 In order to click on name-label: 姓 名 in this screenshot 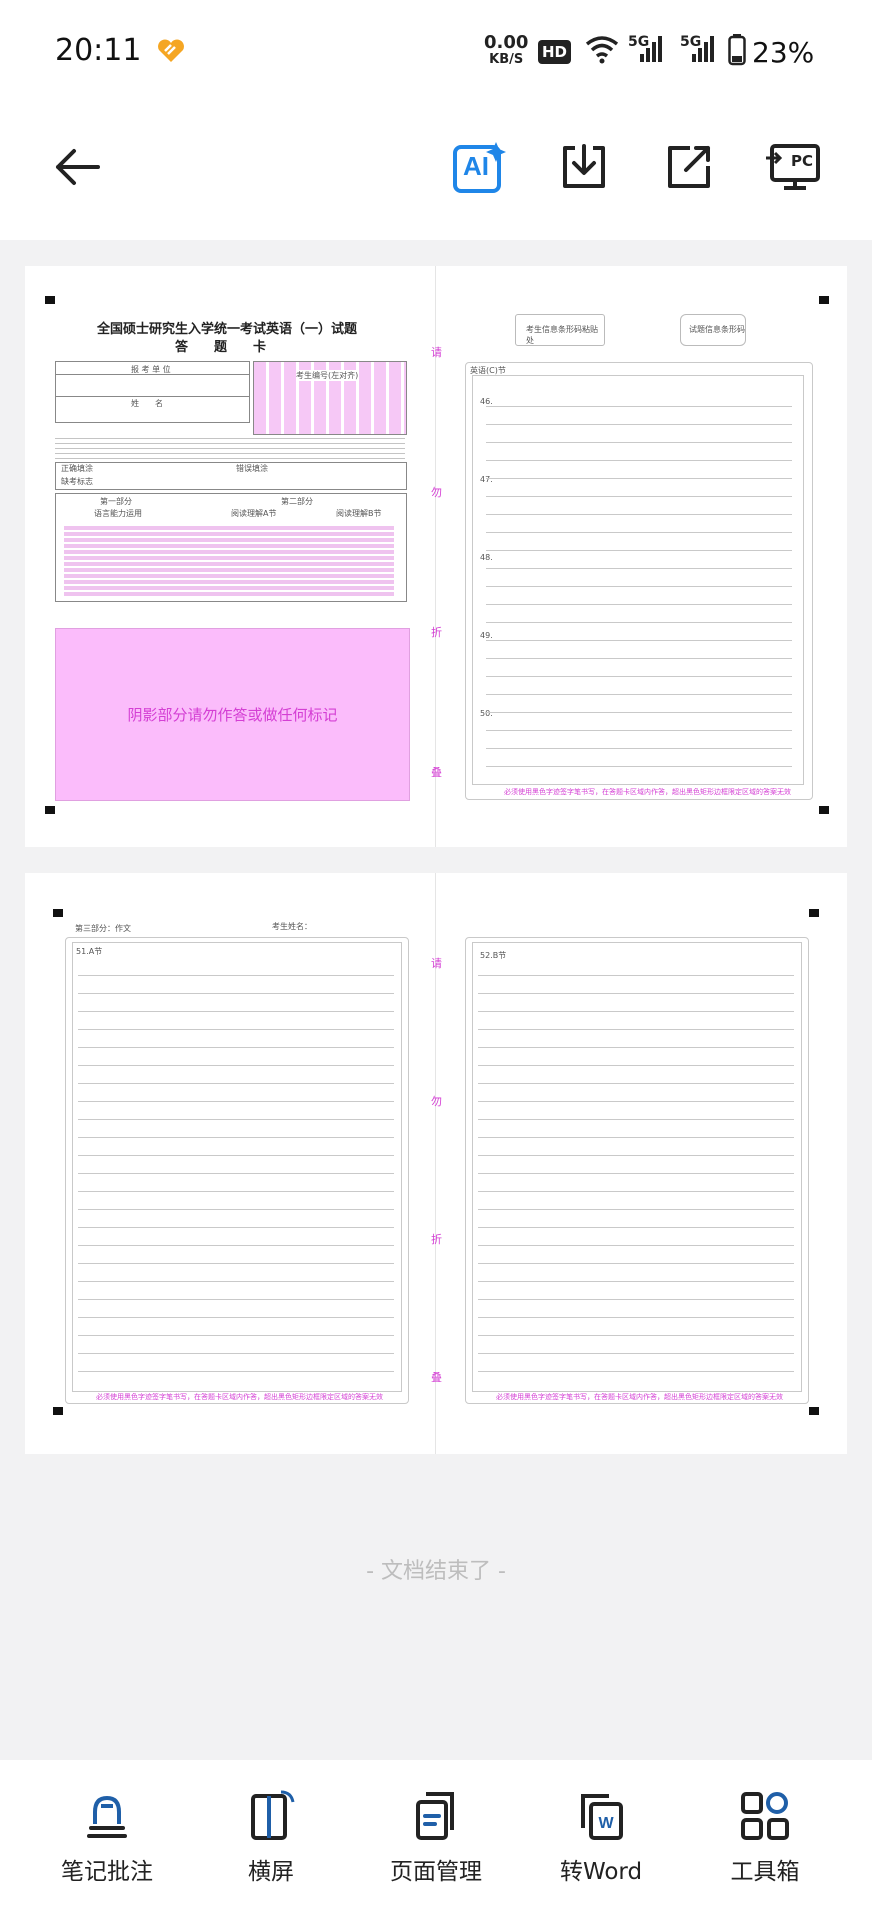, I will do `click(147, 403)`.